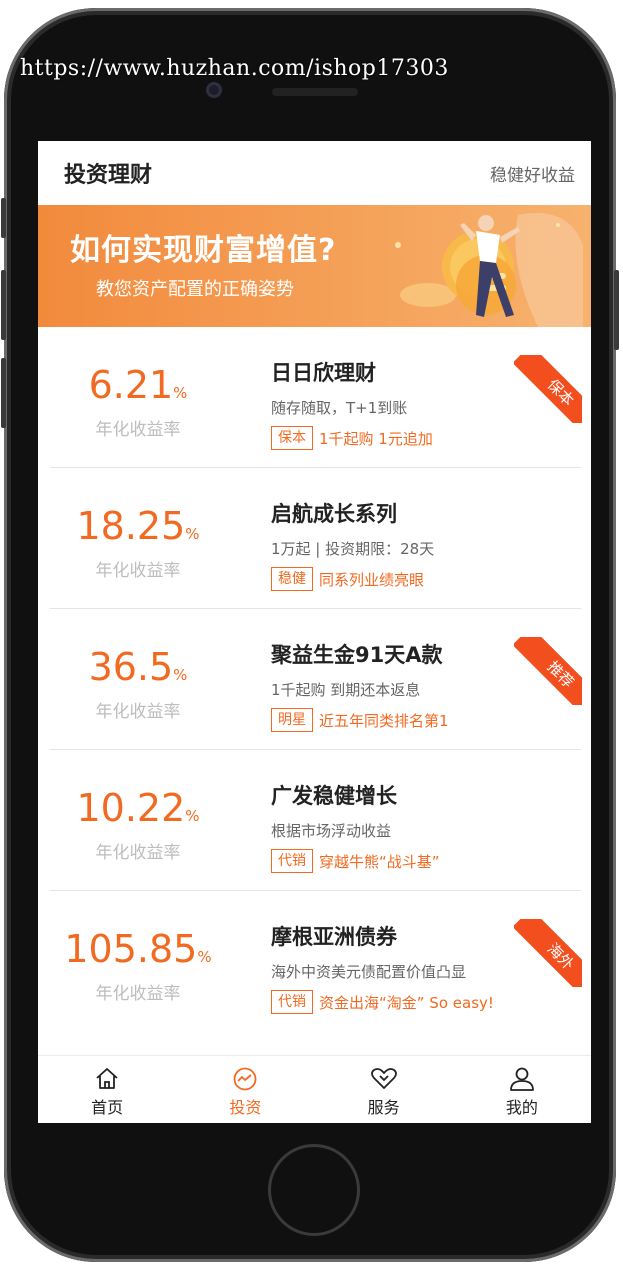 The image size is (623, 1270). What do you see at coordinates (138, 667) in the screenshot?
I see `product-rate: 36.5%` at bounding box center [138, 667].